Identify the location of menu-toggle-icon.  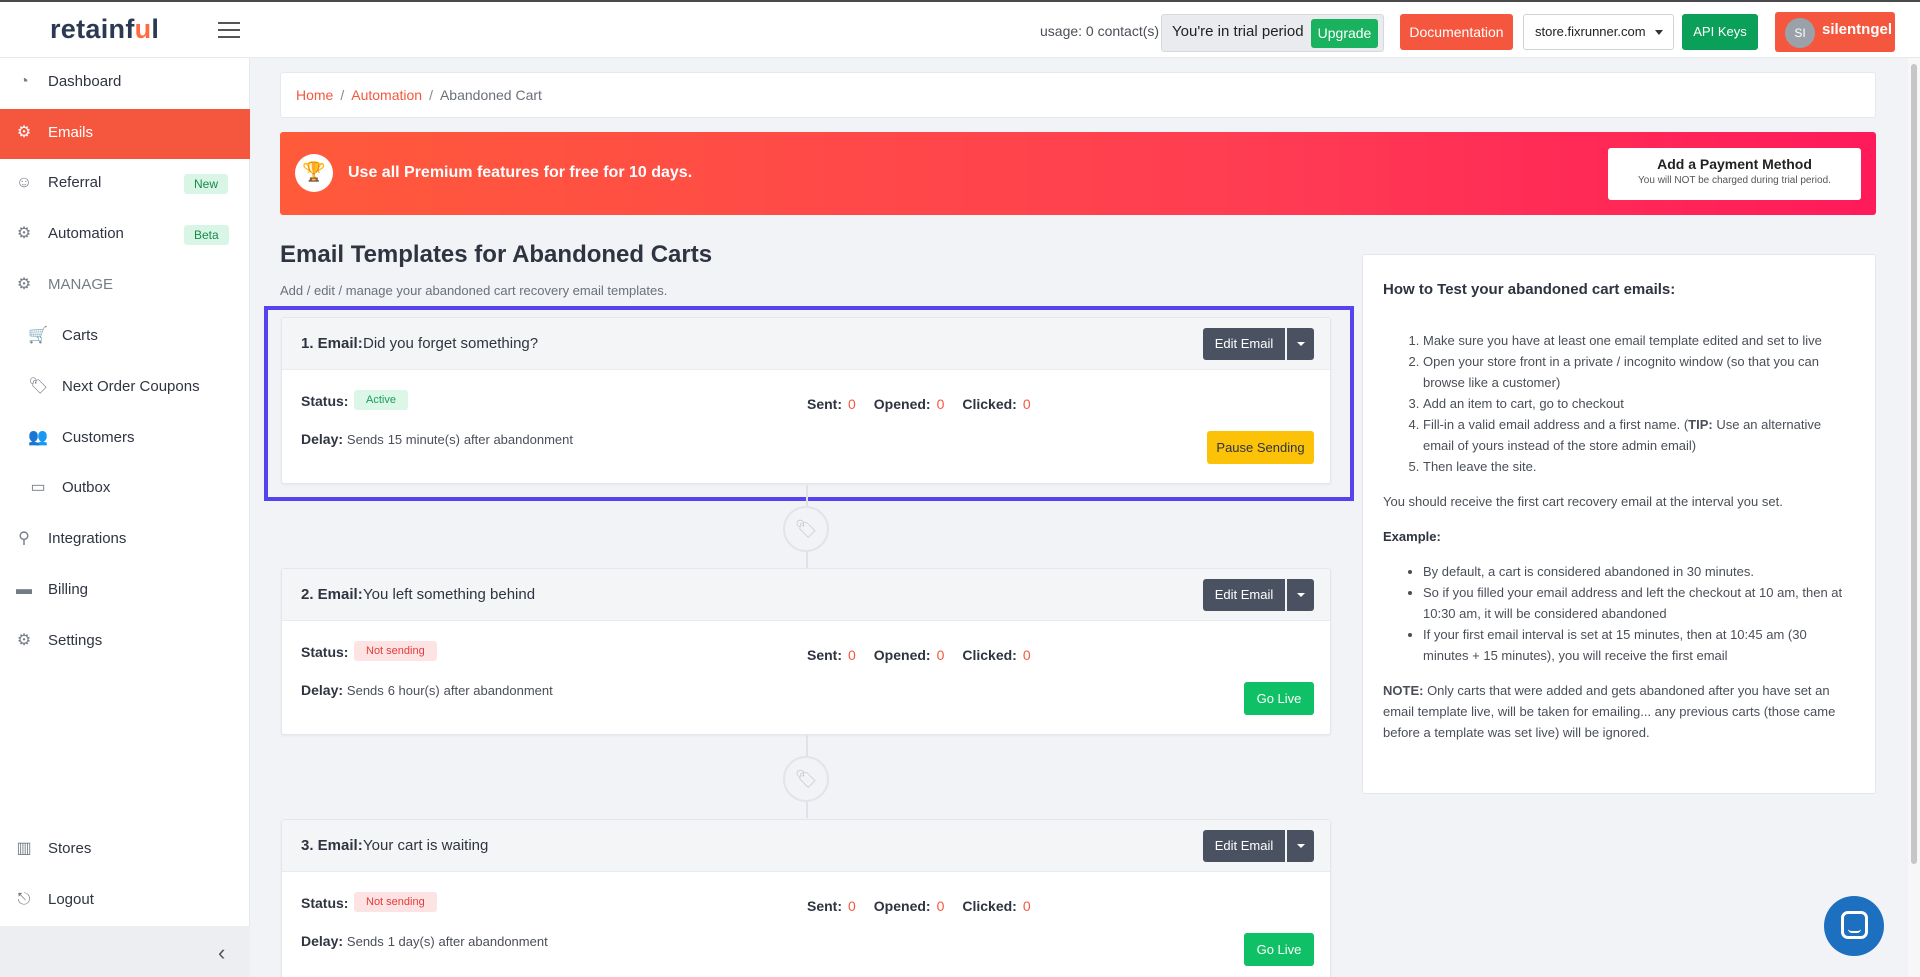
(229, 30).